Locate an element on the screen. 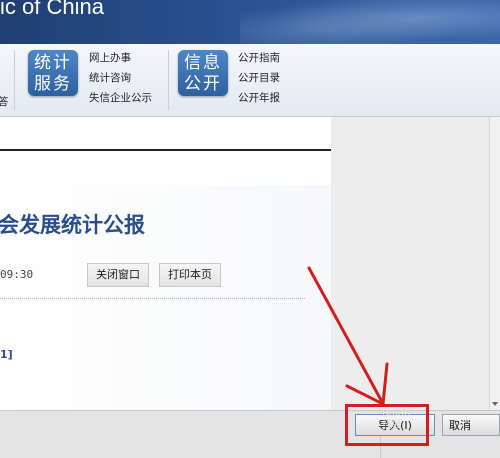 The height and width of the screenshot is (458, 500). stats-service-badge: 统计 服务 is located at coordinates (53, 73).